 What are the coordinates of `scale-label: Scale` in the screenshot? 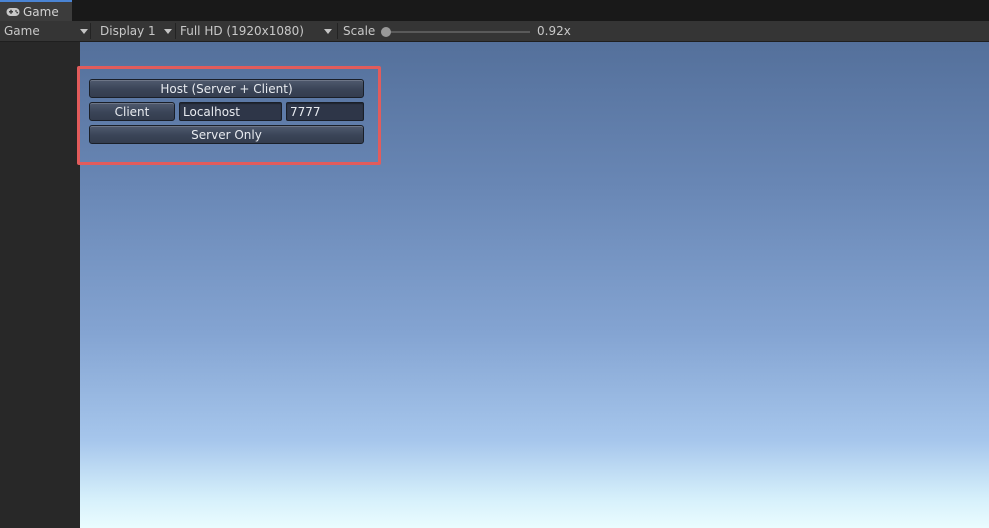 It's located at (360, 31).